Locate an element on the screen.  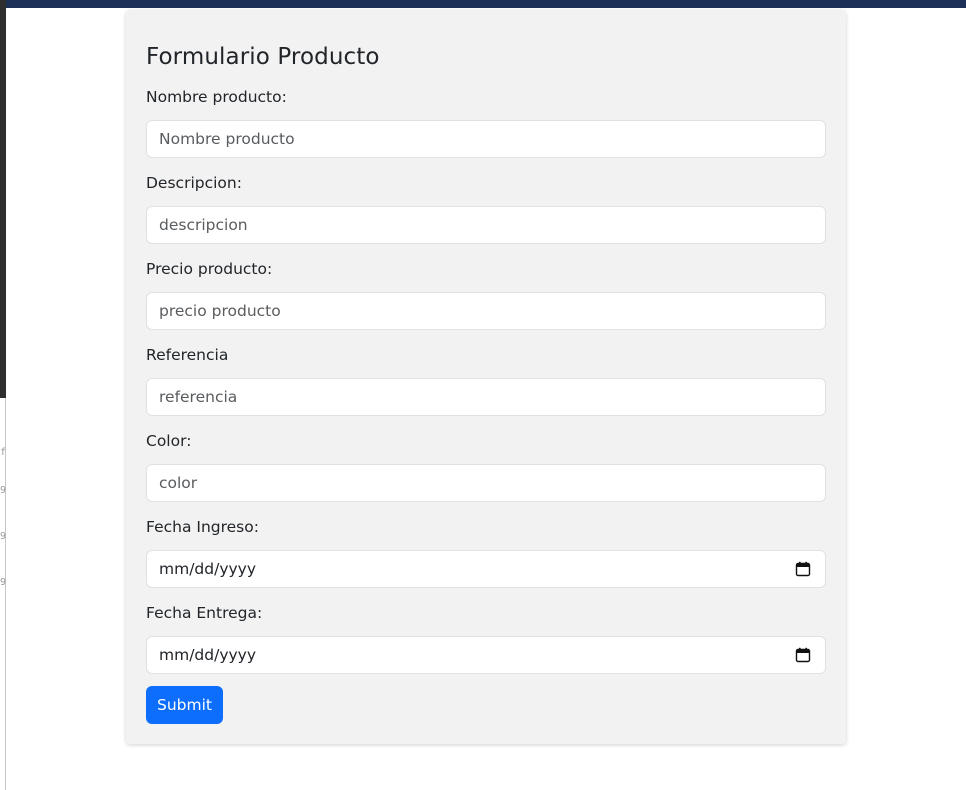
fecha-entrega-date-text: mm/dd/yyyy is located at coordinates (208, 655).